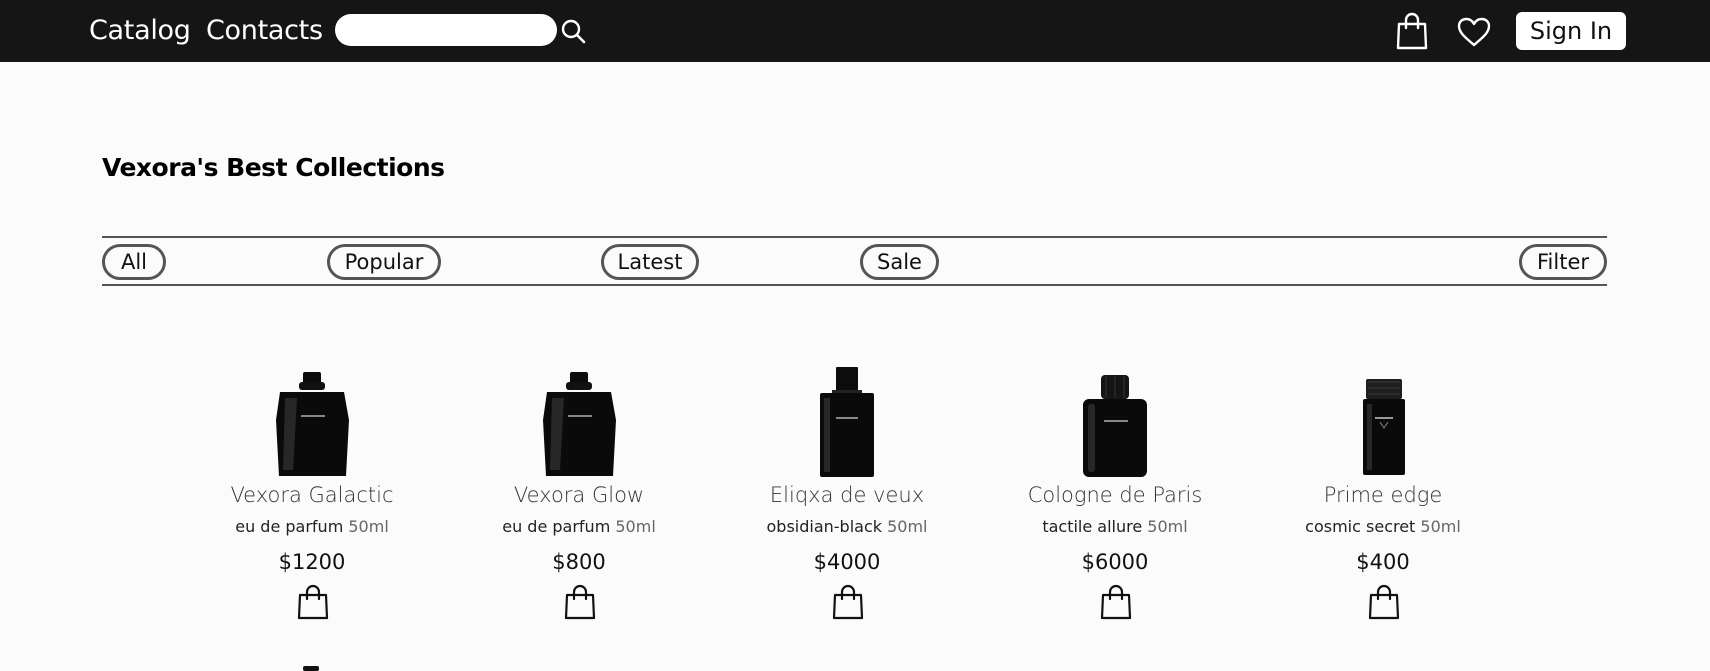 Image resolution: width=1710 pixels, height=671 pixels. I want to click on product-card: Vexora Glow eu de parfum 50ml $800, so click(579, 495).